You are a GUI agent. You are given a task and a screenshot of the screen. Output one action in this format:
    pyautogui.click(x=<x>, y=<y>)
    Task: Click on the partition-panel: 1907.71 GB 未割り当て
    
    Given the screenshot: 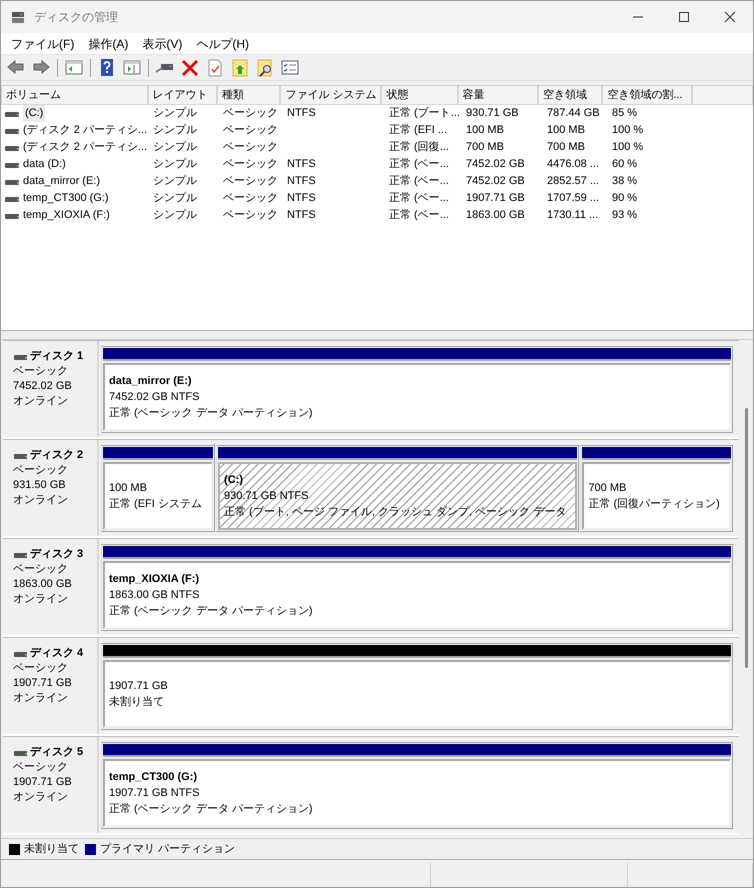 What is the action you would take?
    pyautogui.click(x=417, y=686)
    